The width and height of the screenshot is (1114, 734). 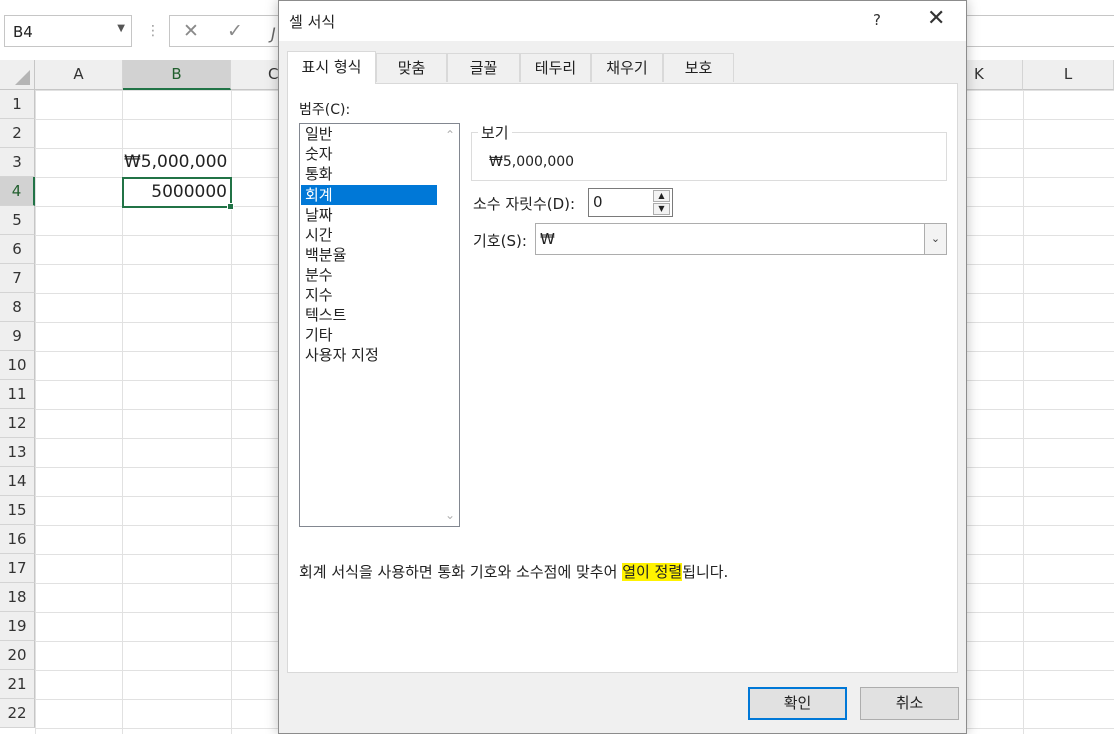 What do you see at coordinates (994, 75) in the screenshot?
I see `column-header-k: K` at bounding box center [994, 75].